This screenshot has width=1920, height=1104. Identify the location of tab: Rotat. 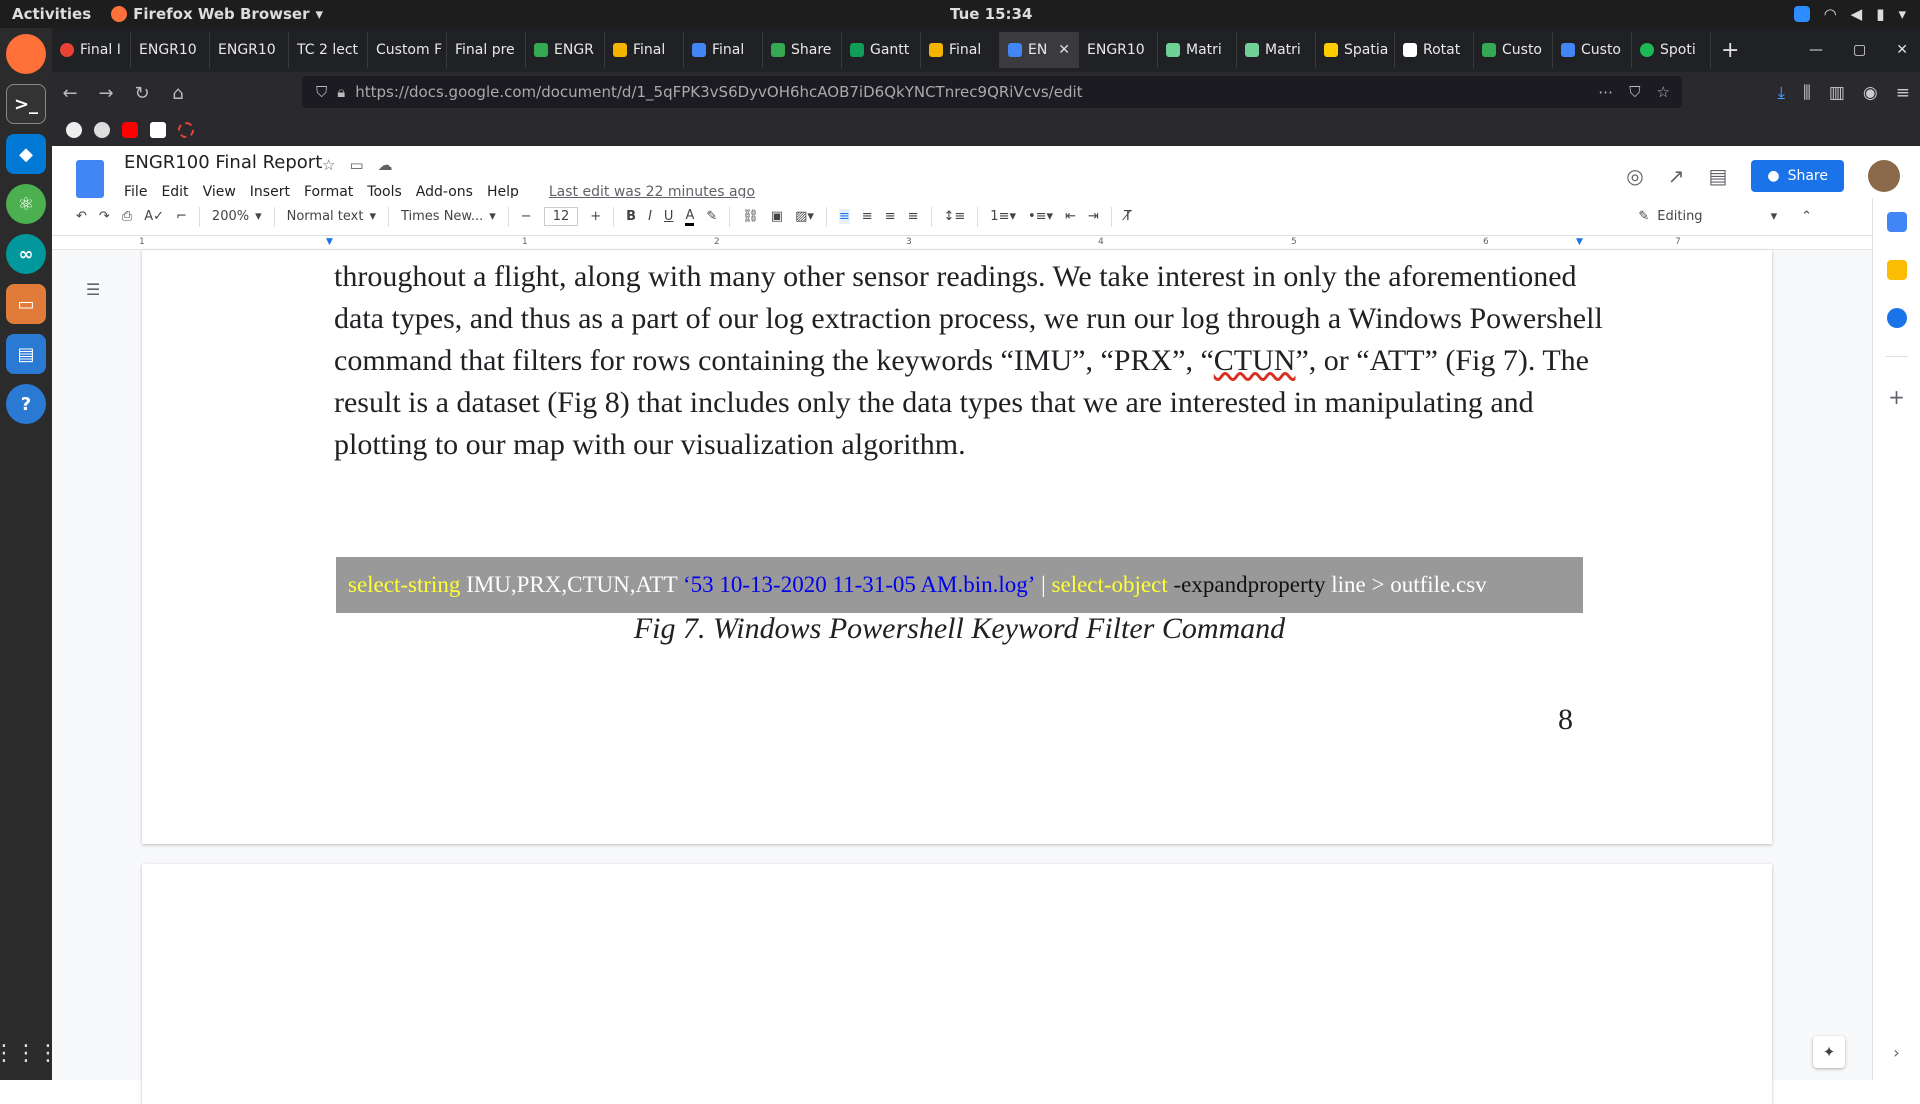
(1434, 50).